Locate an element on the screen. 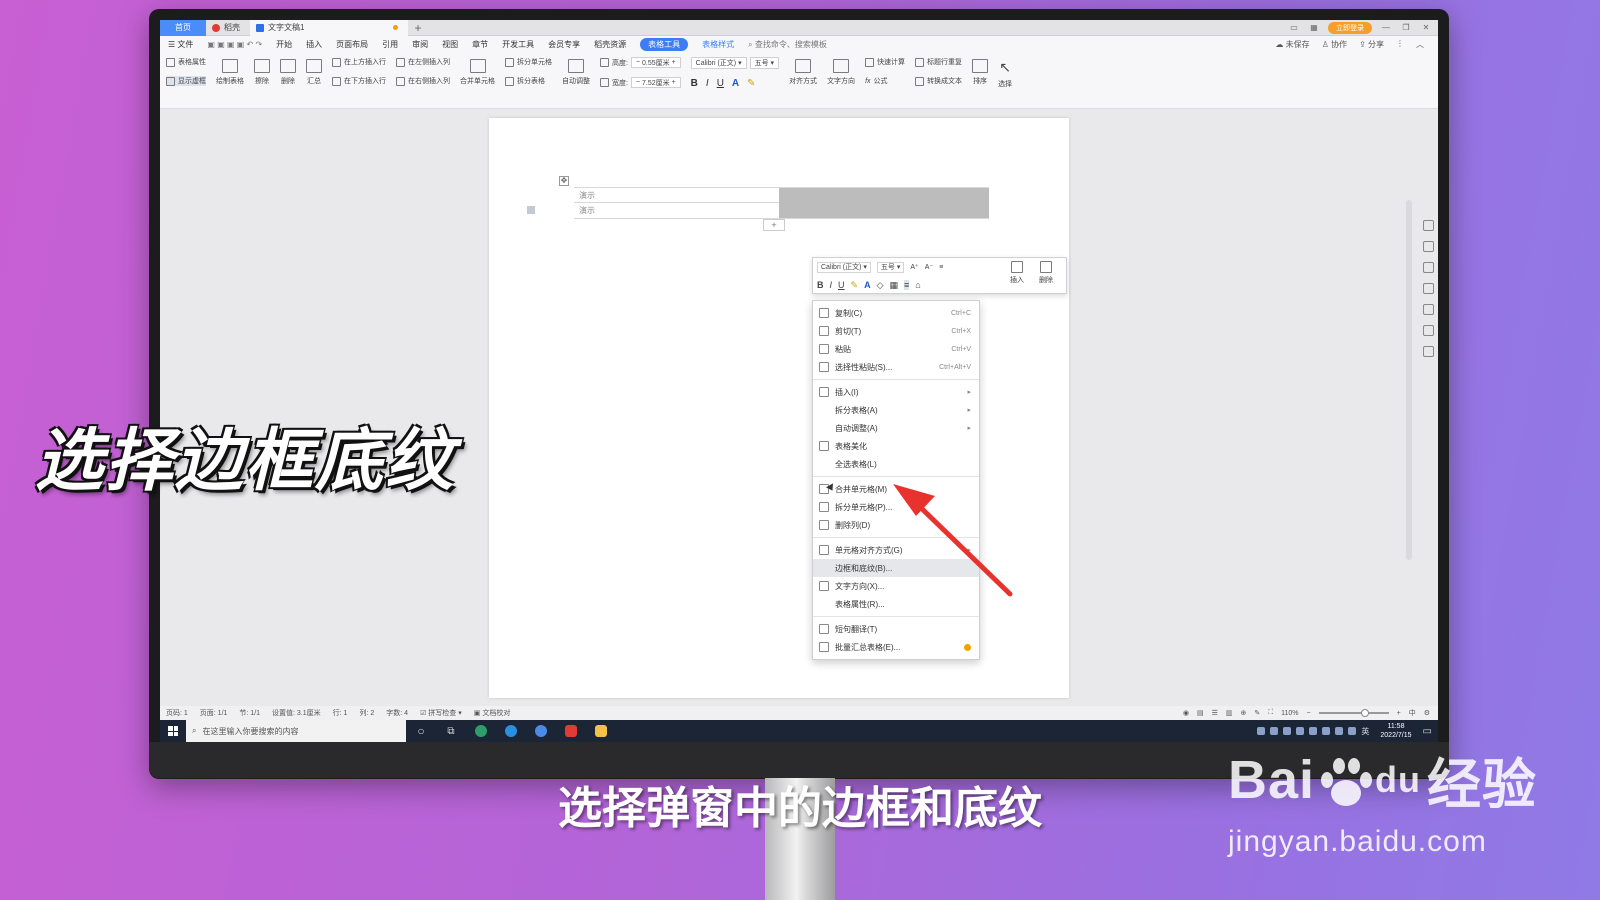  wps-app-icon is located at coordinates (571, 731).